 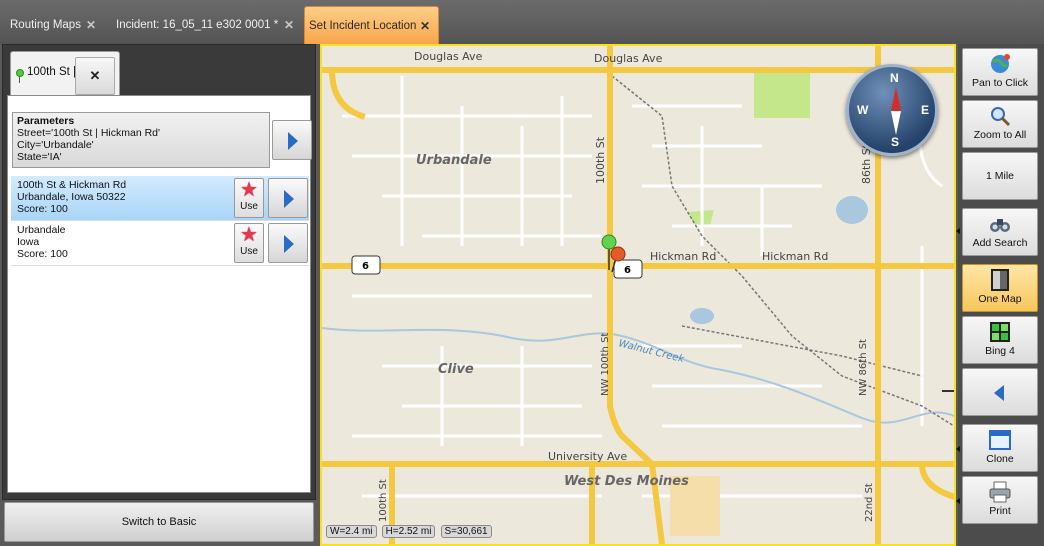 I want to click on zoom-to-all-button: Zoom to All, so click(x=1000, y=124).